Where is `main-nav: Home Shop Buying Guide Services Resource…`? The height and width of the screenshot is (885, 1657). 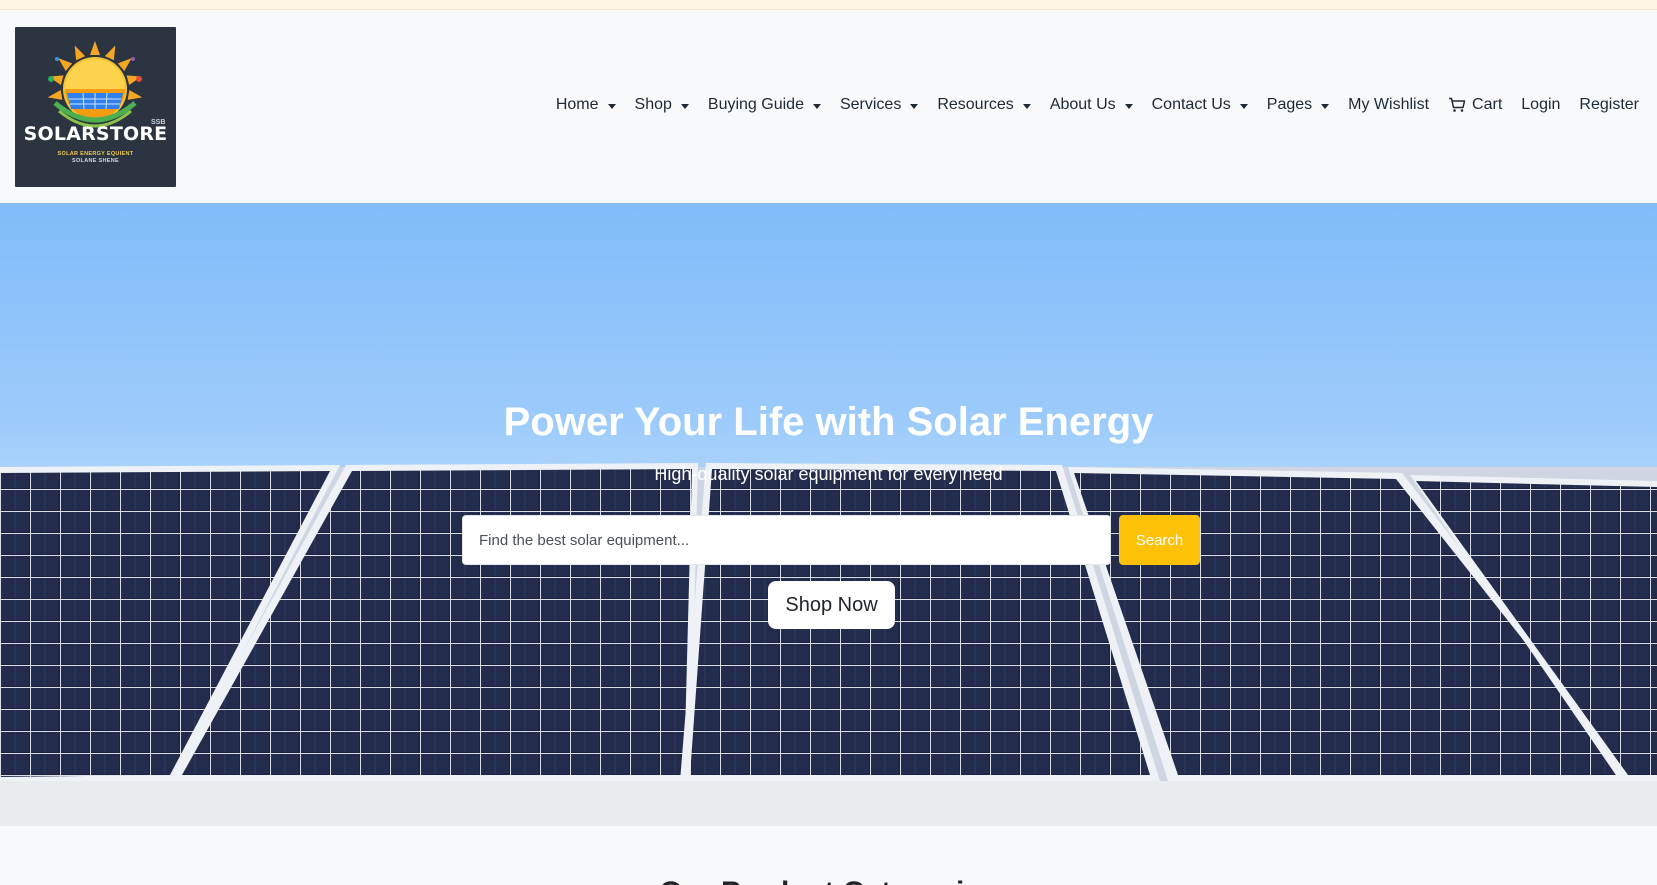 main-nav: Home Shop Buying Guide Services Resource… is located at coordinates (1088, 105).